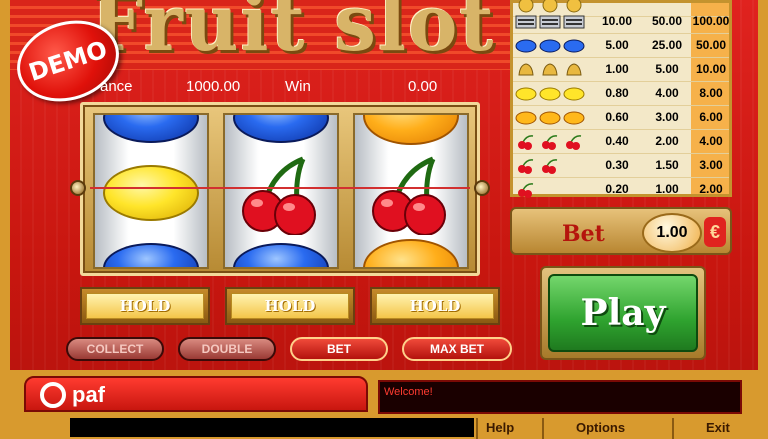  I want to click on play-label: Play, so click(623, 313).